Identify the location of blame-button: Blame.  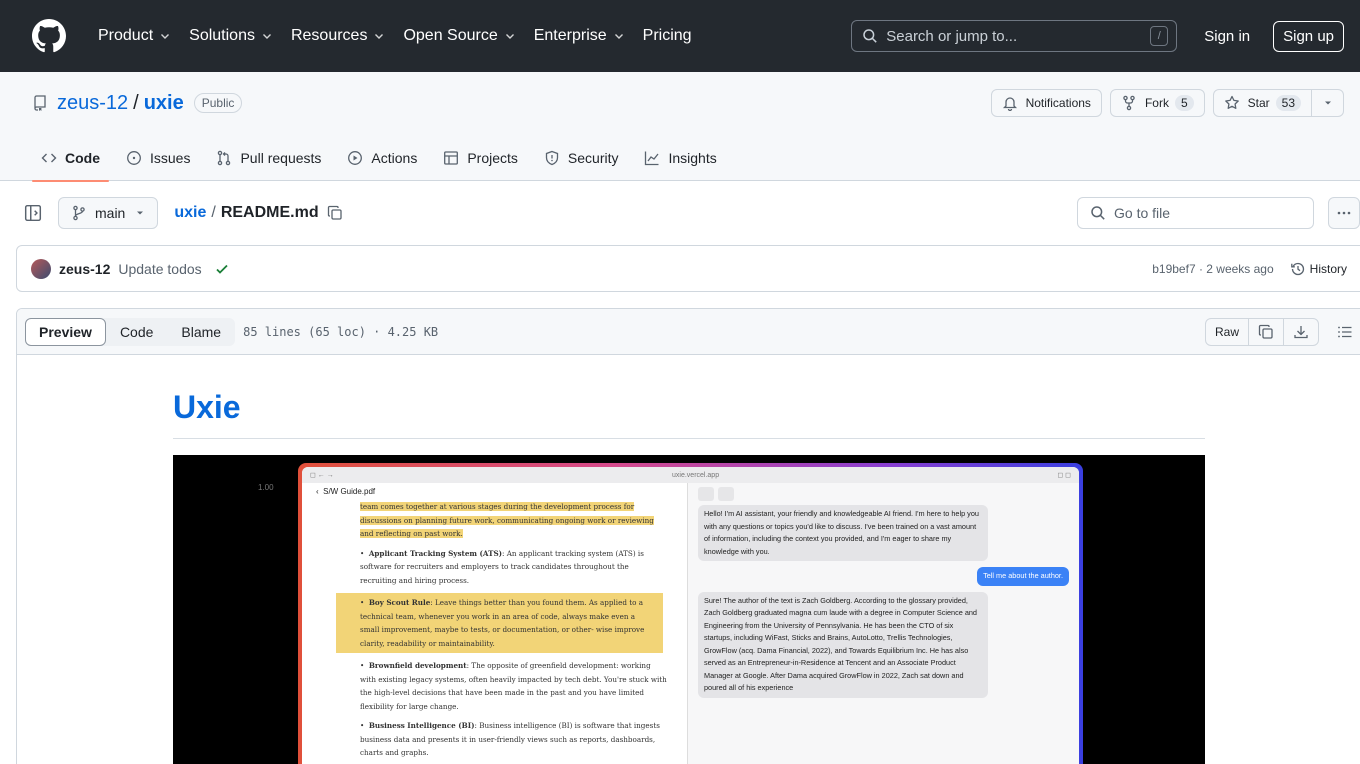
(201, 332).